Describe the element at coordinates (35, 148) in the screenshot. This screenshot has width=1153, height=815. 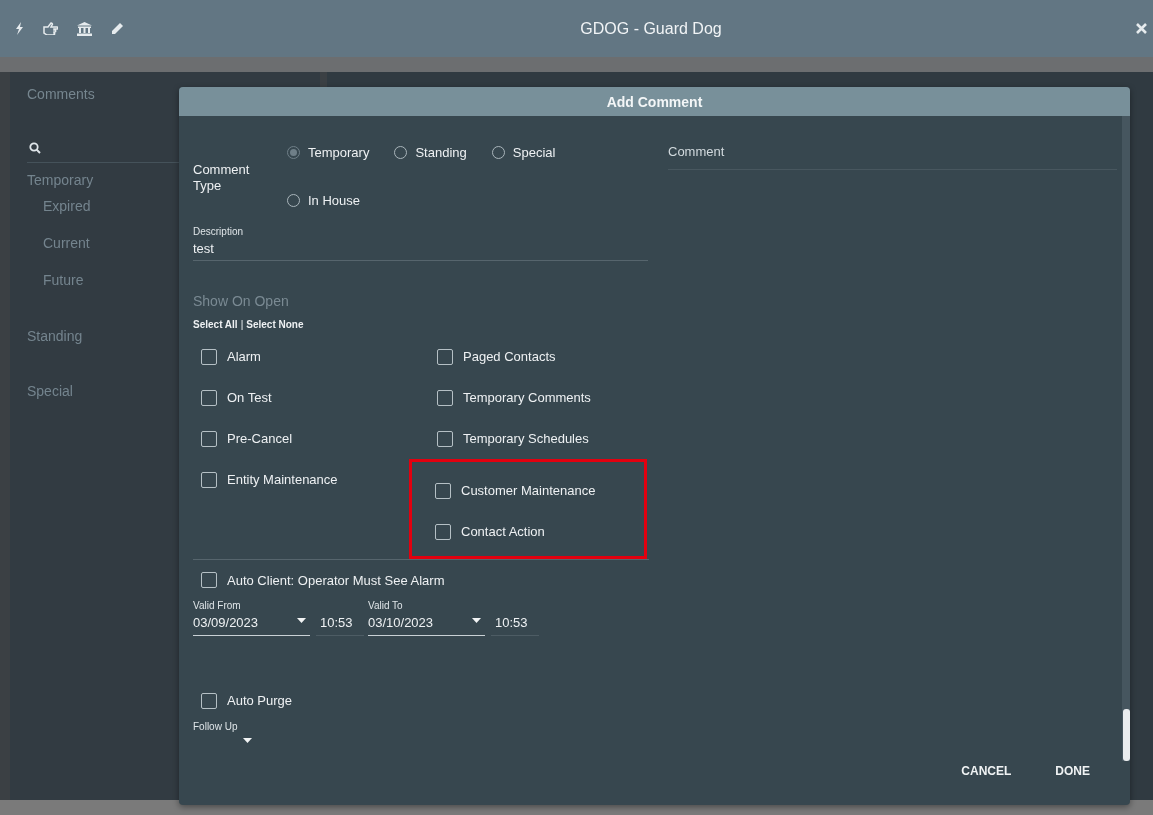
I see `search-icon` at that location.